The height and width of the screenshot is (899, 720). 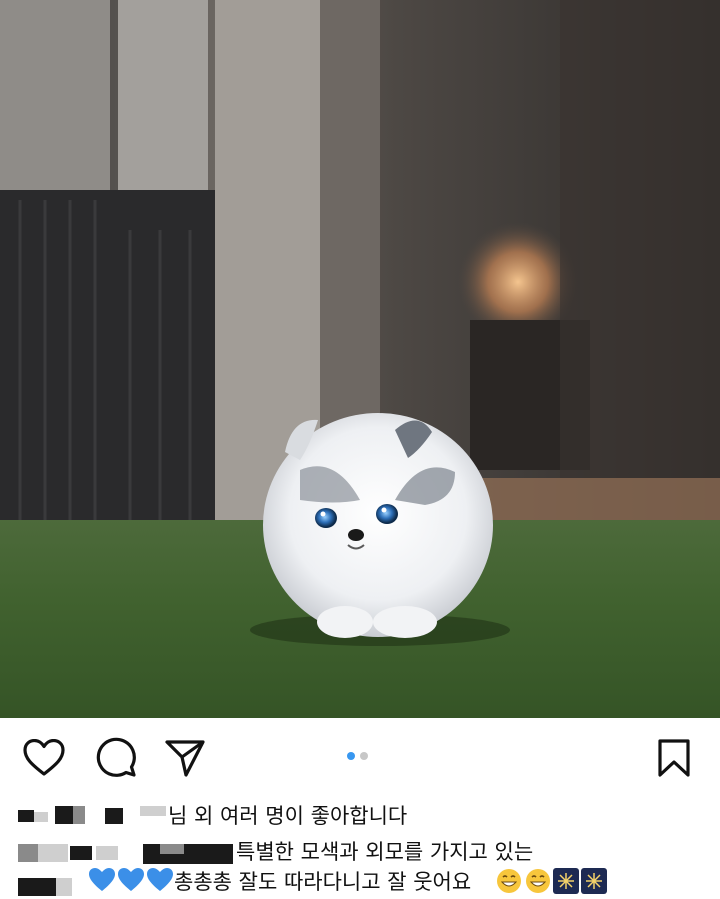 I want to click on blue-heart-emoji-group, so click(x=131, y=882).